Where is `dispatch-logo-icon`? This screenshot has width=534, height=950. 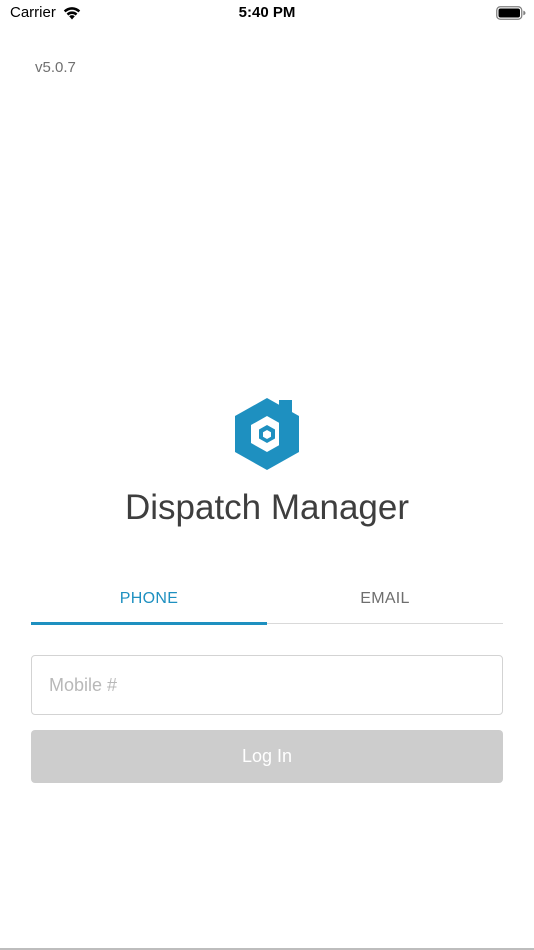
dispatch-logo-icon is located at coordinates (267, 434).